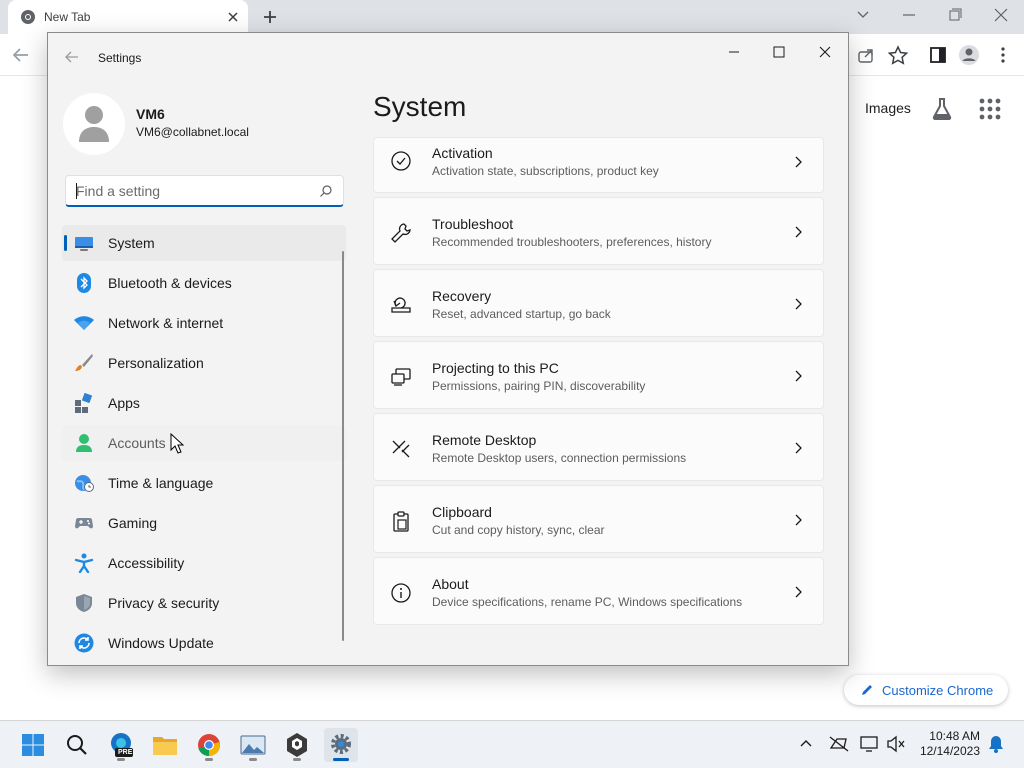 The width and height of the screenshot is (1024, 768). I want to click on accessibility-icon, so click(84, 563).